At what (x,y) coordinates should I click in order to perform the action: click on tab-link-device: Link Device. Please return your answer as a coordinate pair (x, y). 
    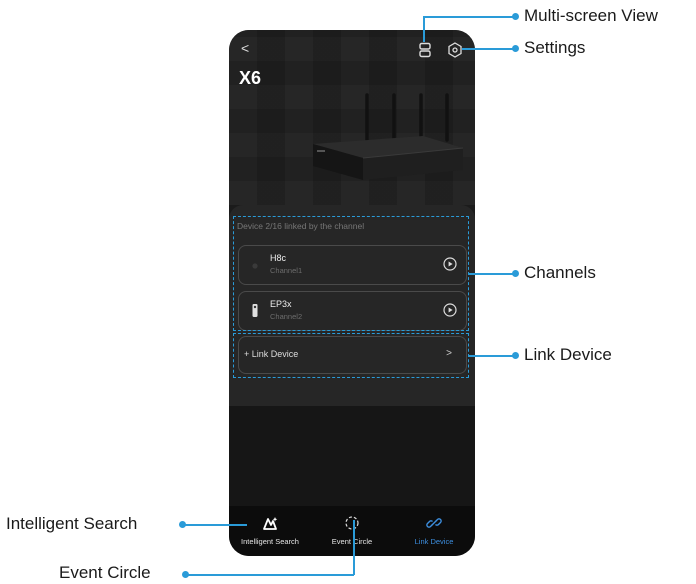
    Looking at the image, I should click on (434, 531).